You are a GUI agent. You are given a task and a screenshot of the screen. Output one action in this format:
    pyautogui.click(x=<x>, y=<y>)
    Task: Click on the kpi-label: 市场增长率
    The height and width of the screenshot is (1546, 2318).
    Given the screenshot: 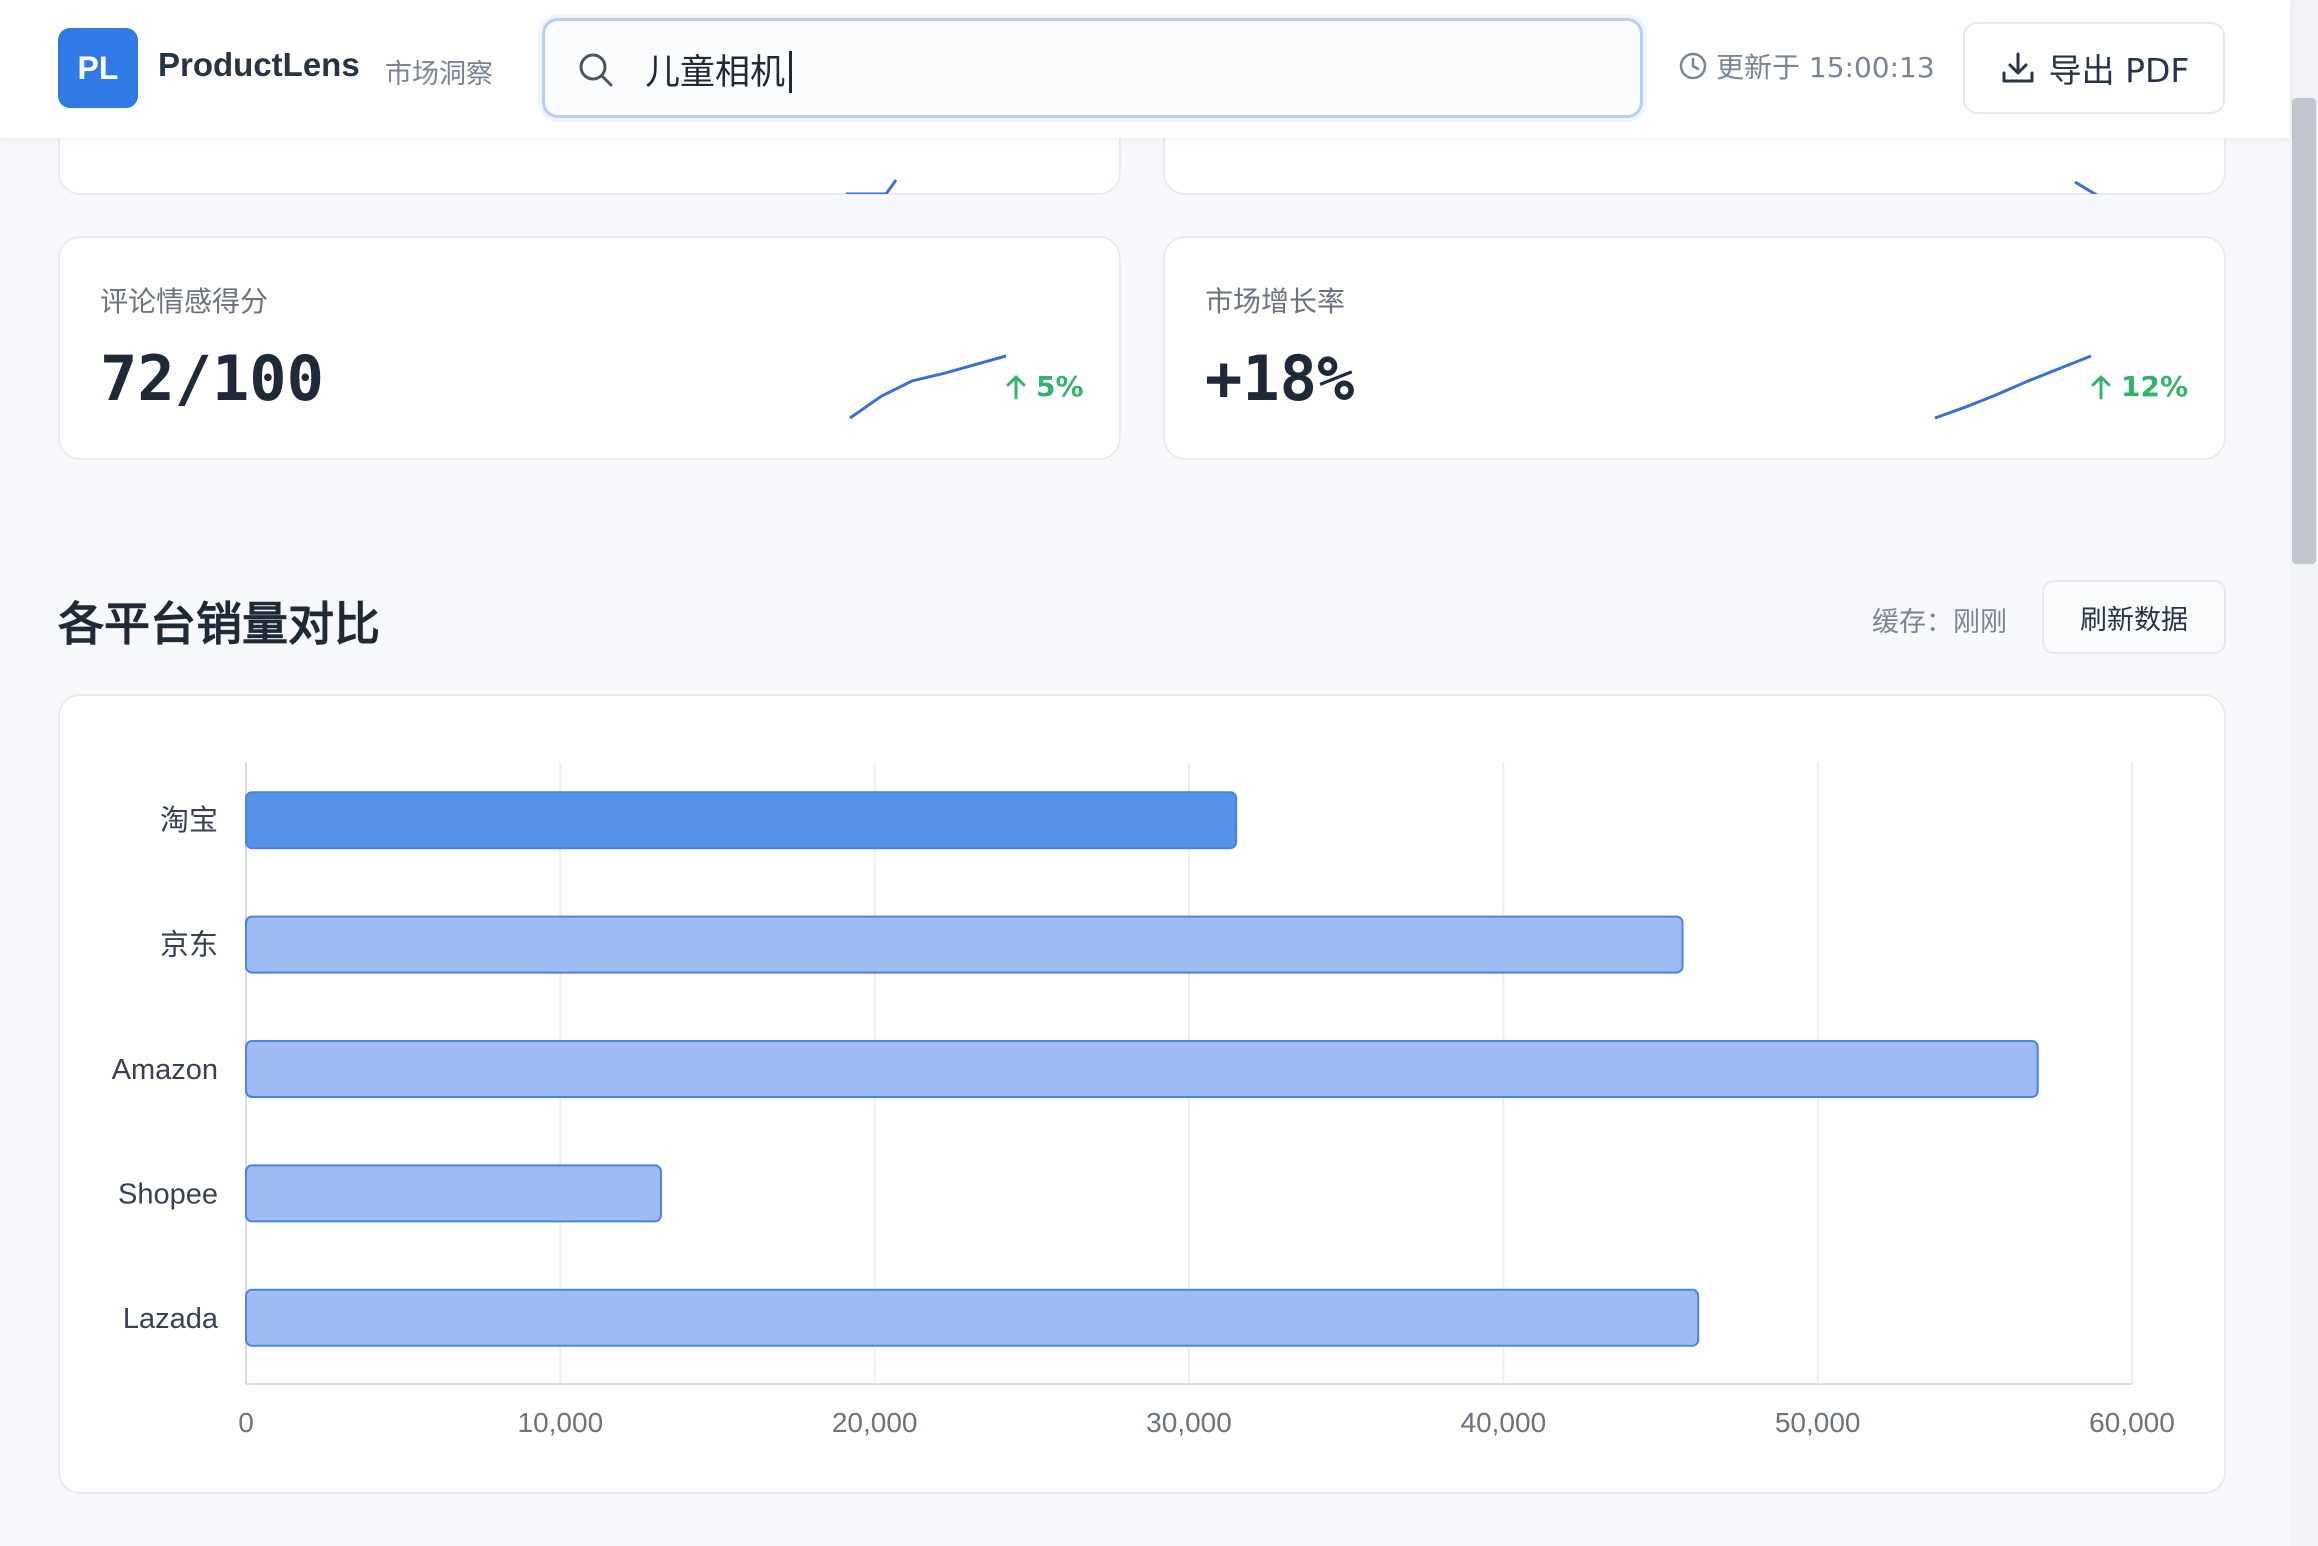 What is the action you would take?
    pyautogui.click(x=1275, y=301)
    